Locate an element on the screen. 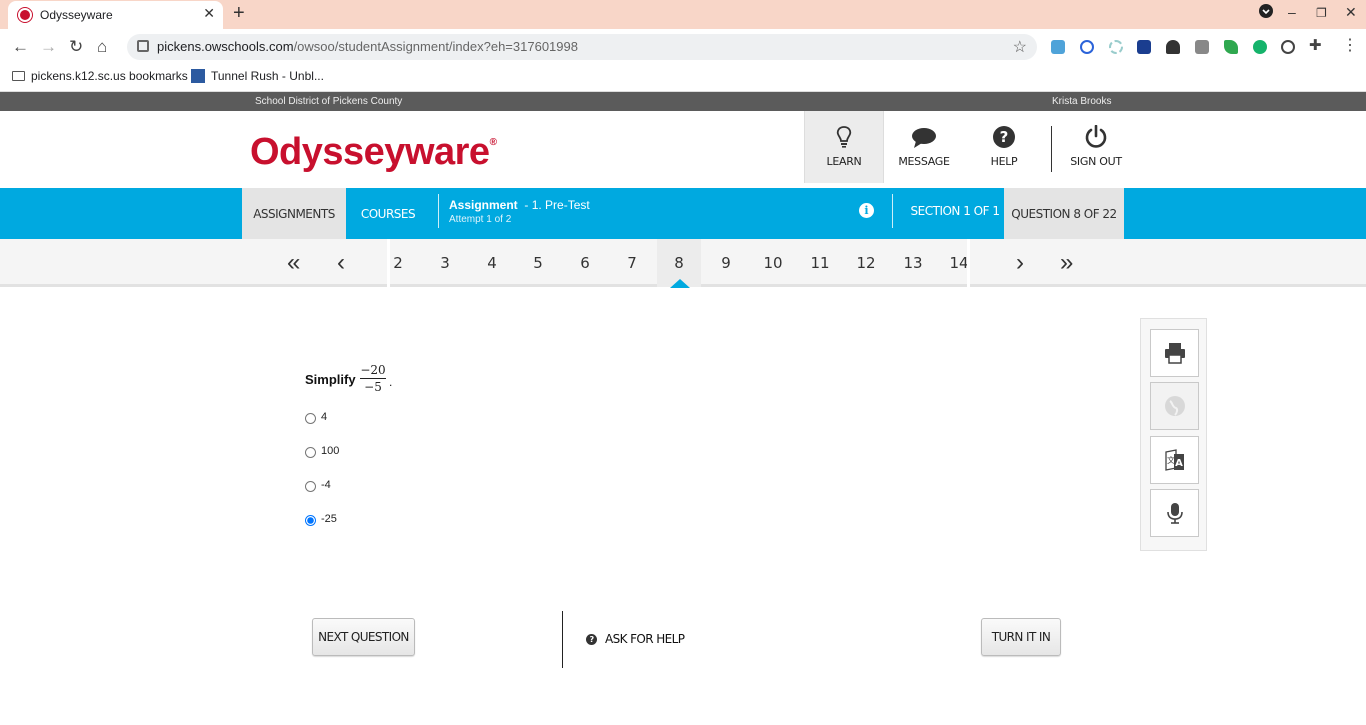 The width and height of the screenshot is (1366, 725). print-button is located at coordinates (1174, 353).